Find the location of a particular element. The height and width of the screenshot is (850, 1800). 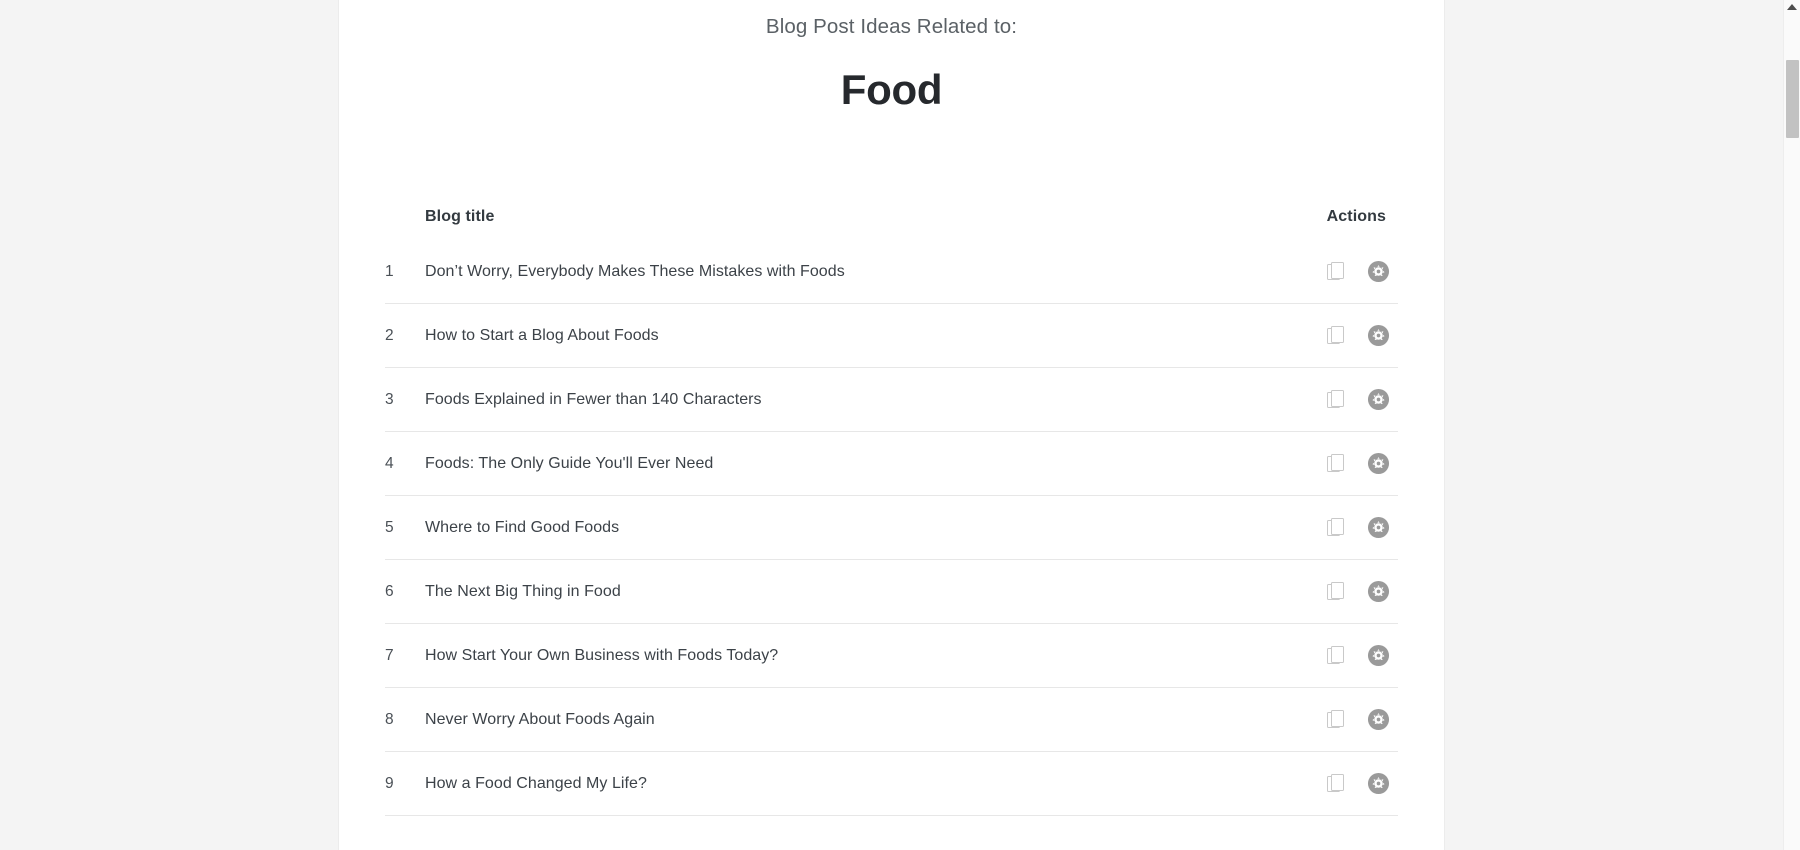

vertical-scrollbar is located at coordinates (1791, 425).